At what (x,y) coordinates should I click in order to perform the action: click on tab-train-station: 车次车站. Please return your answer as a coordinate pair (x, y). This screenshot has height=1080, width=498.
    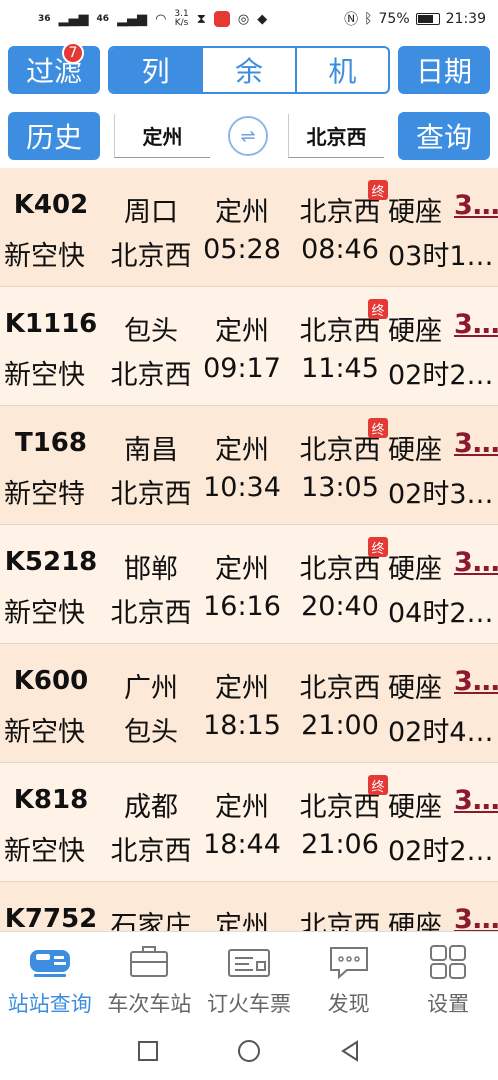
    Looking at the image, I should click on (150, 976).